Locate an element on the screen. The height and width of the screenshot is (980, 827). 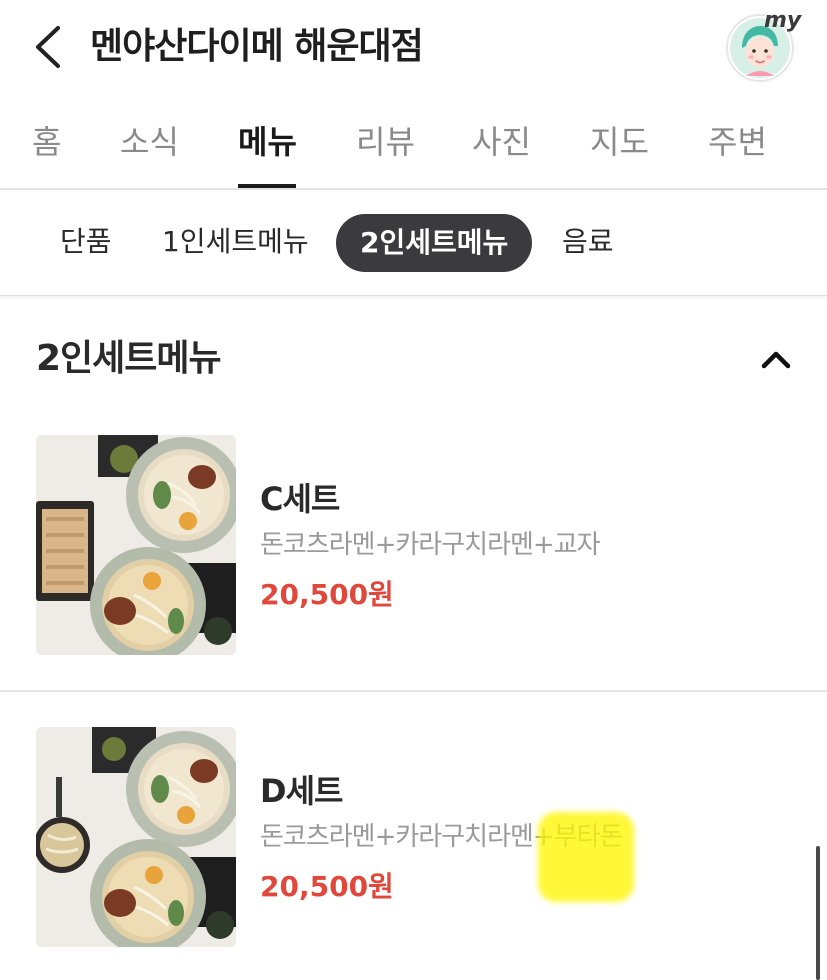
chevron-up-icon is located at coordinates (776, 360).